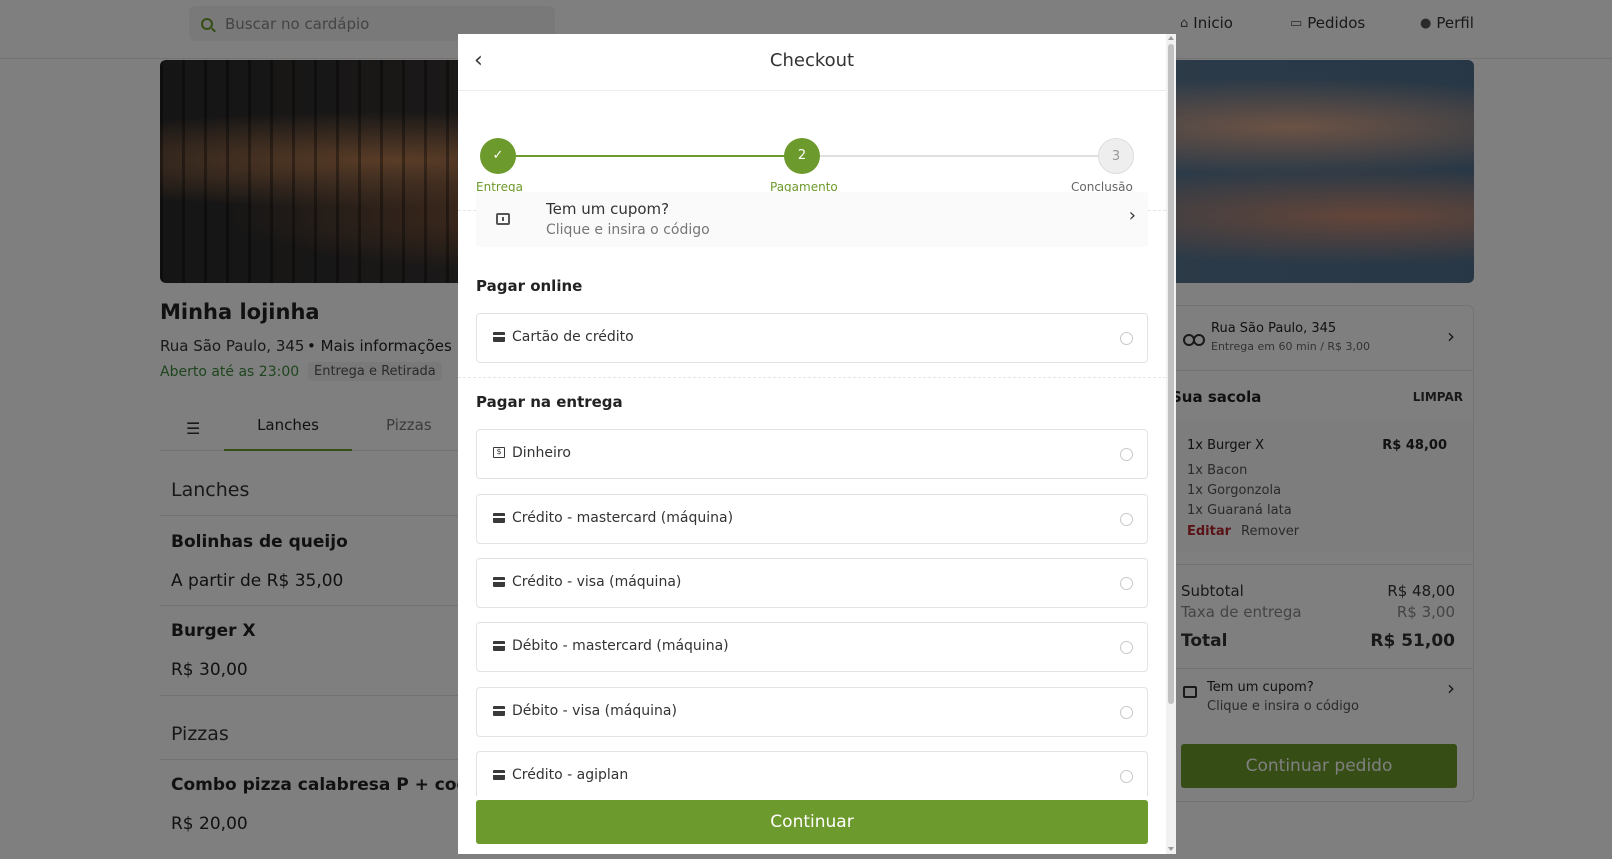  I want to click on payment-option-label: Crédito - agiplan, so click(570, 775).